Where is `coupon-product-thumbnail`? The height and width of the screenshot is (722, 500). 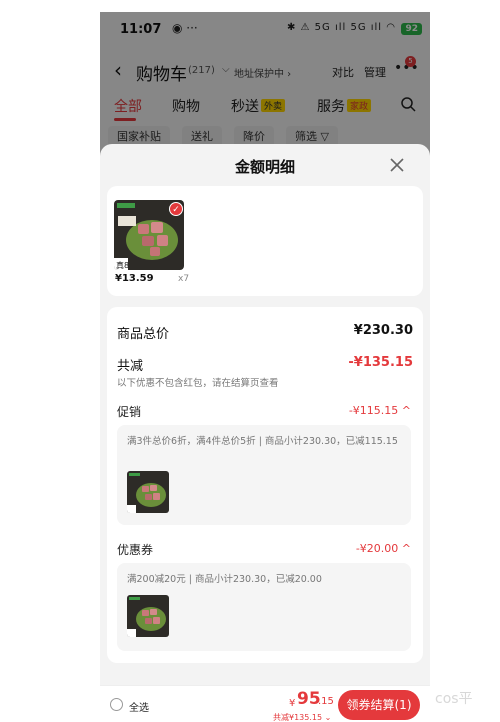
coupon-product-thumbnail is located at coordinates (148, 616).